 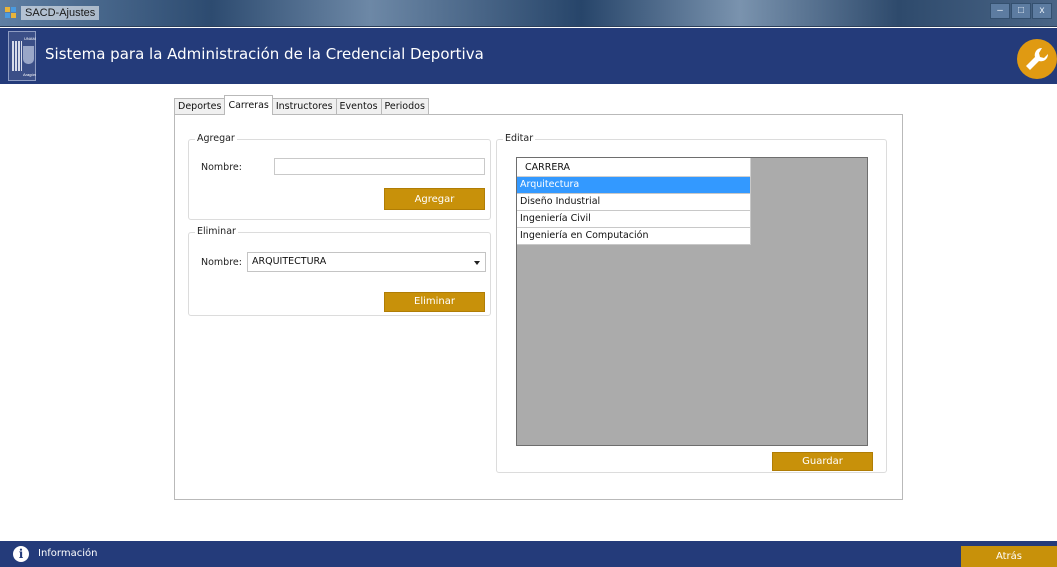 What do you see at coordinates (1009, 556) in the screenshot?
I see `back-button: Atrás` at bounding box center [1009, 556].